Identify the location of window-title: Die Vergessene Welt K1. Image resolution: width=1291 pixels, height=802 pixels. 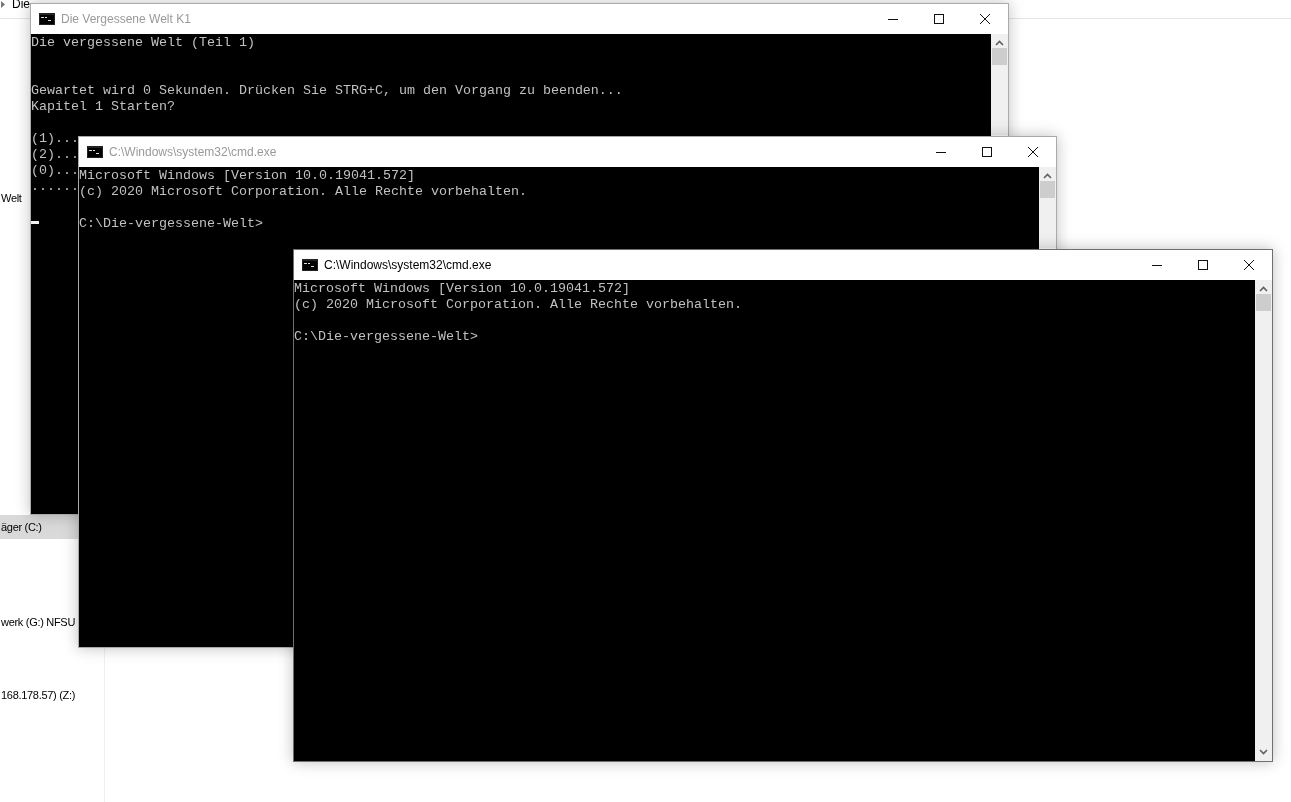
(126, 19).